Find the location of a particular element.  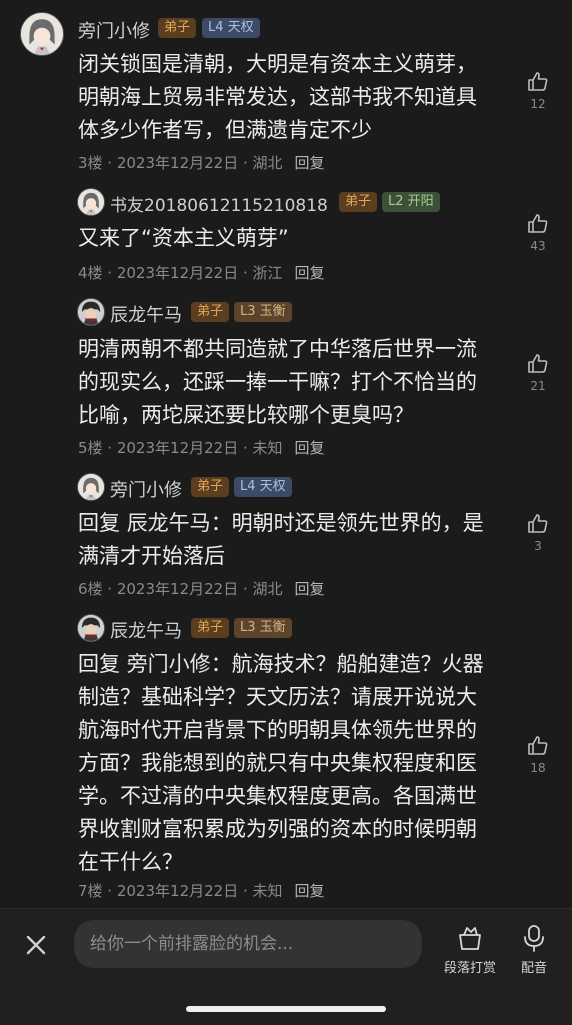

voice-button: 配音 is located at coordinates (534, 949).